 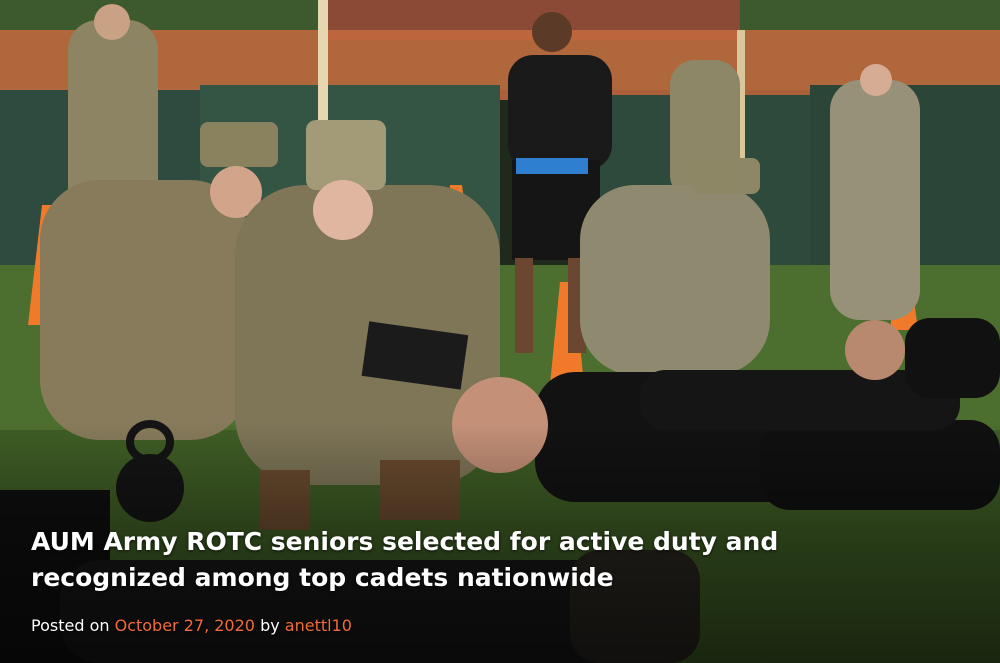 What do you see at coordinates (318, 625) in the screenshot?
I see `author-link: anettl10` at bounding box center [318, 625].